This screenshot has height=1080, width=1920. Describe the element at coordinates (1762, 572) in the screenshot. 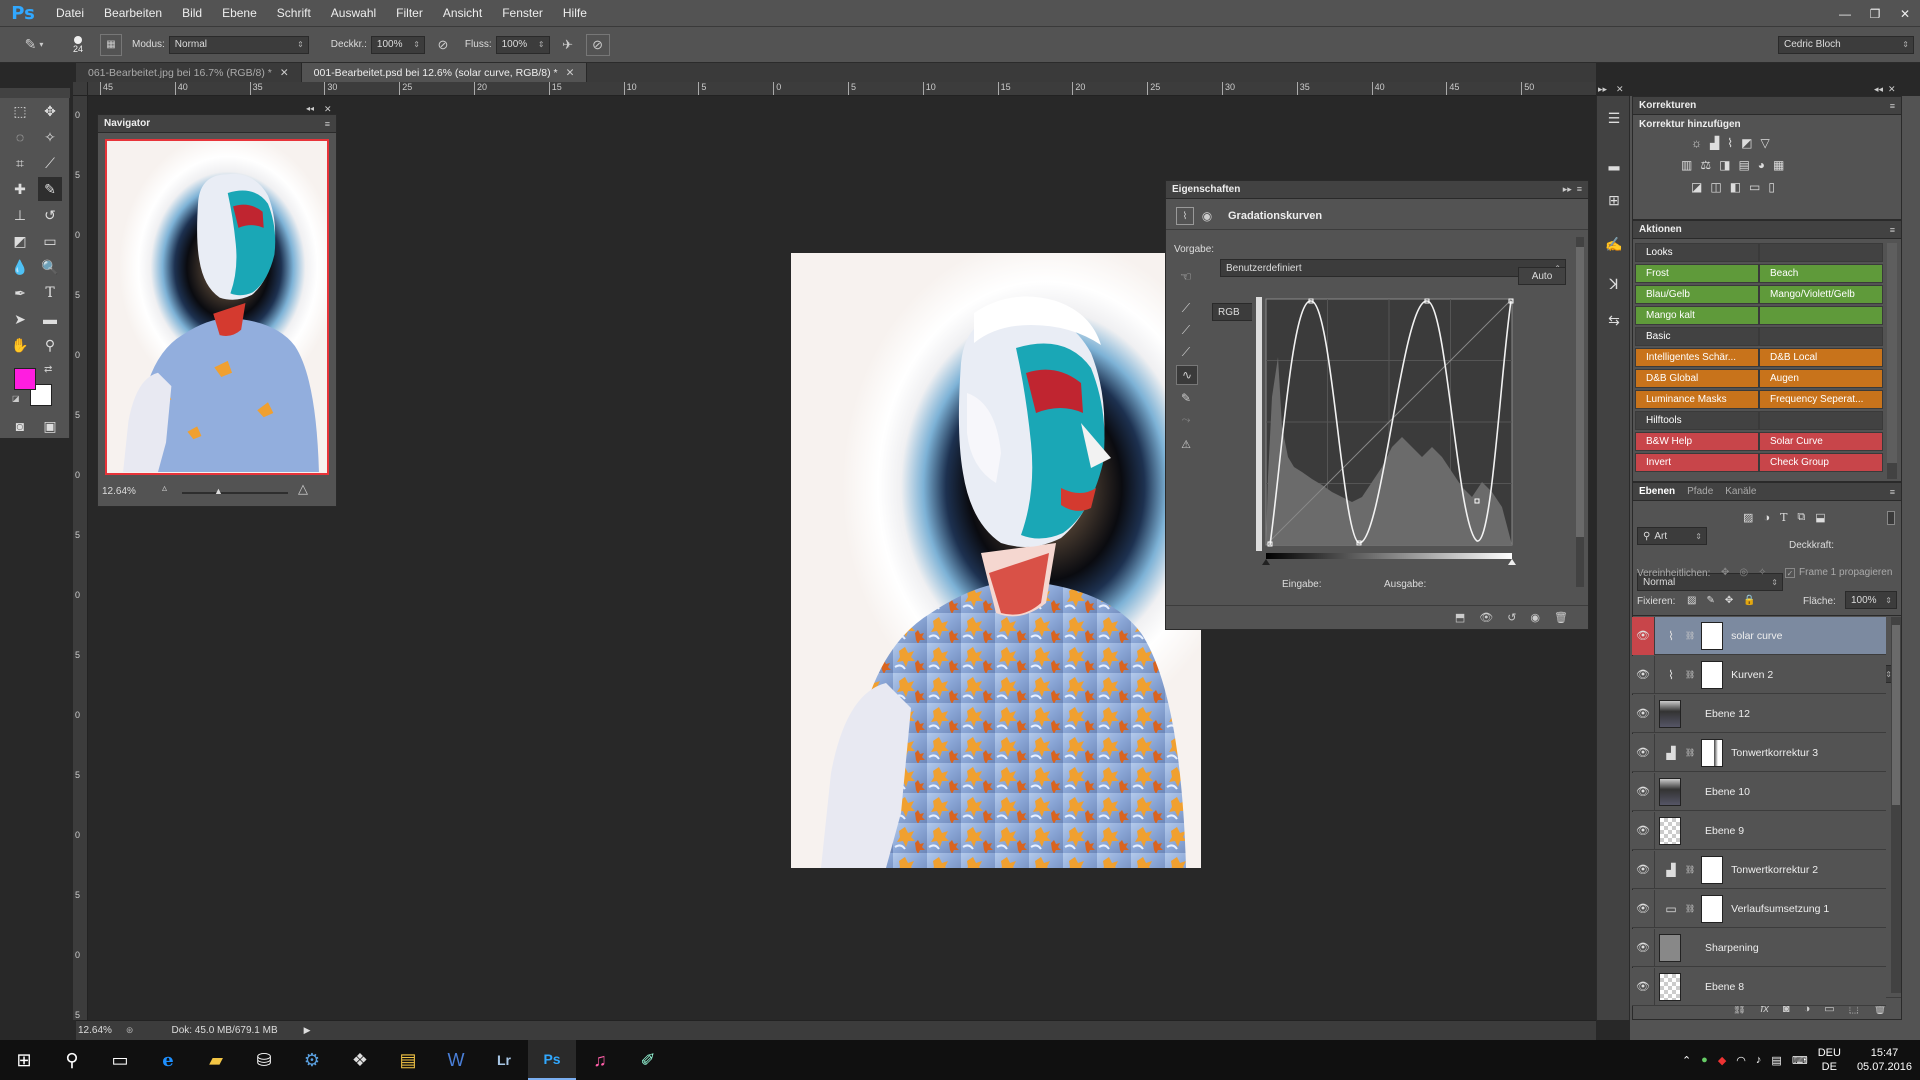

I see `unify-style-icon: ✧` at that location.